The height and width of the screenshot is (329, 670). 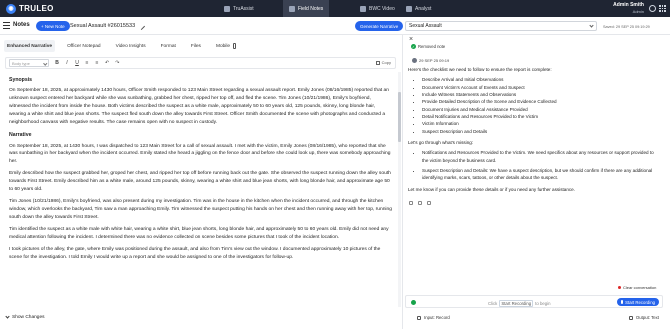 I want to click on output-mode-button: Output: Text, so click(x=643, y=317).